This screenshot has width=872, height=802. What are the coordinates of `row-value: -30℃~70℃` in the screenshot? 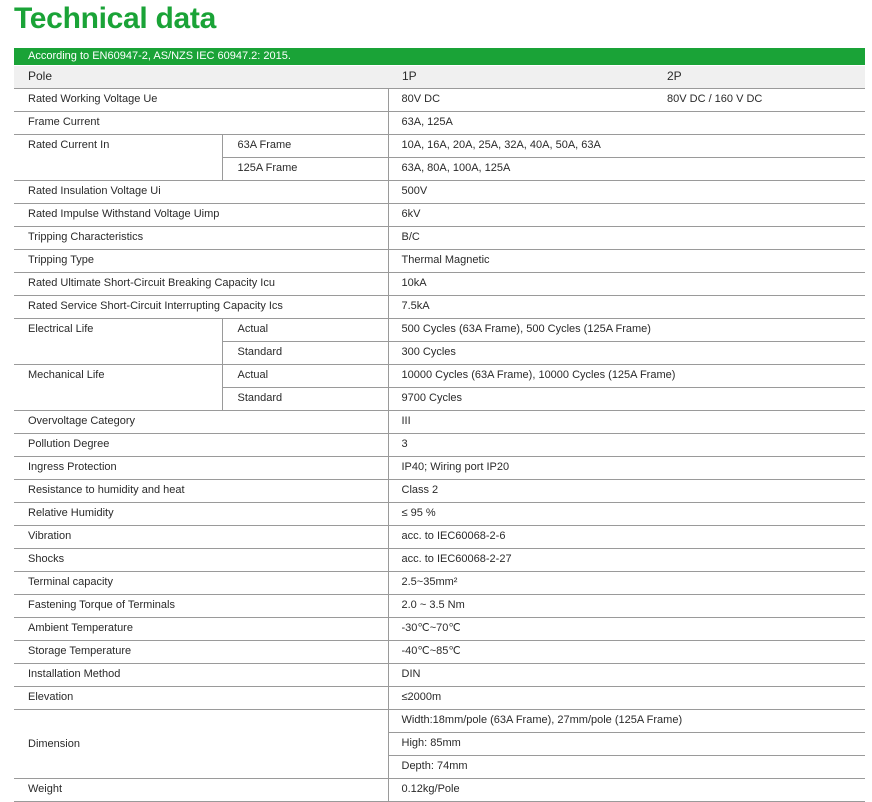 It's located at (603, 629).